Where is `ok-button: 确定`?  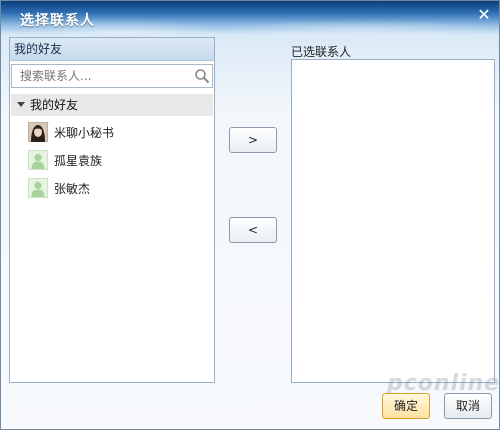 ok-button: 确定 is located at coordinates (406, 406).